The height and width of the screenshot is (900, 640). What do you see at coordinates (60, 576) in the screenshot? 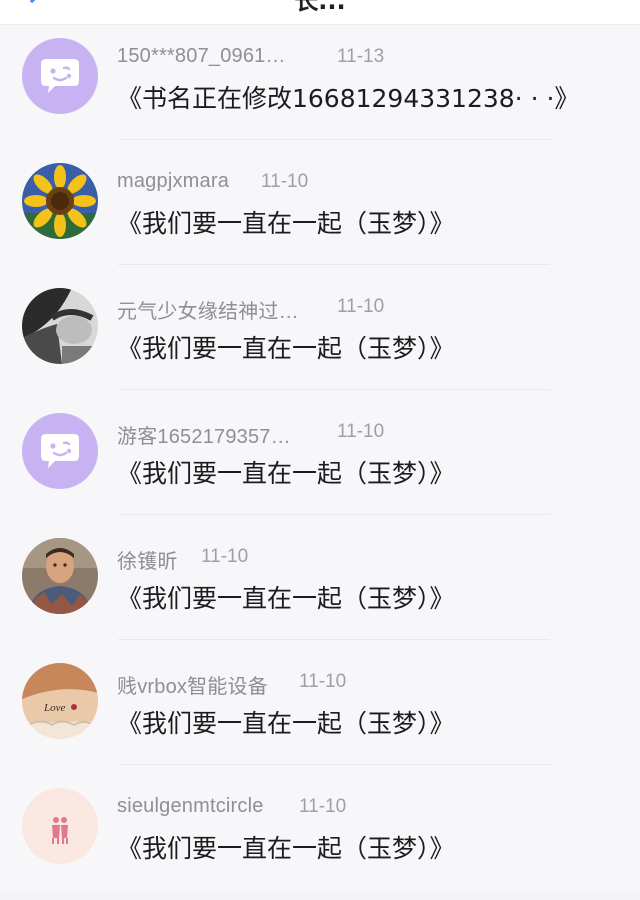
I see `man-photo-avatar` at bounding box center [60, 576].